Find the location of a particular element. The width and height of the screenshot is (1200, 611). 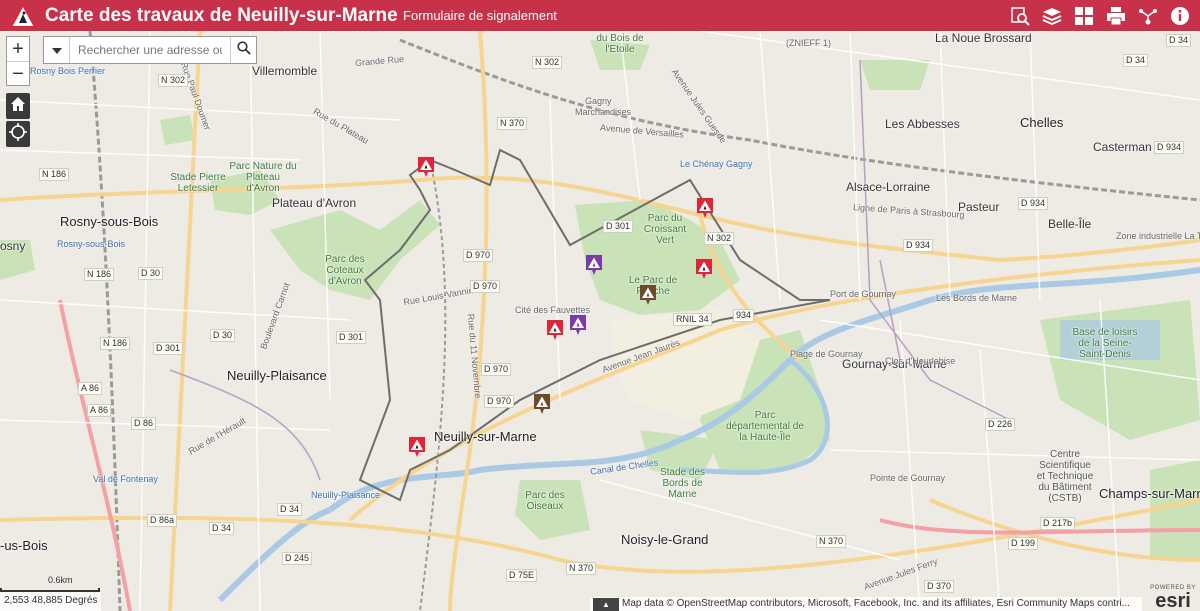

place-label: La Noue Brossard is located at coordinates (983, 38).